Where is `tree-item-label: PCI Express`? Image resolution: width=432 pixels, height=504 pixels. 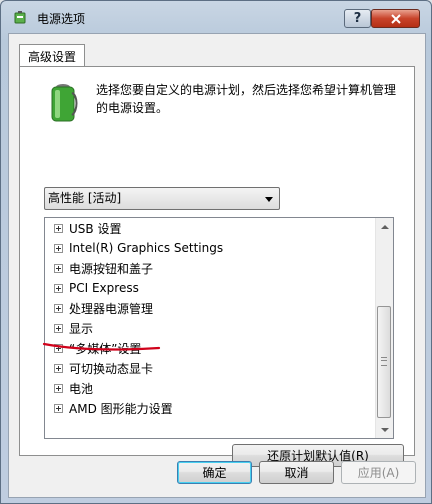
tree-item-label: PCI Express is located at coordinates (104, 288).